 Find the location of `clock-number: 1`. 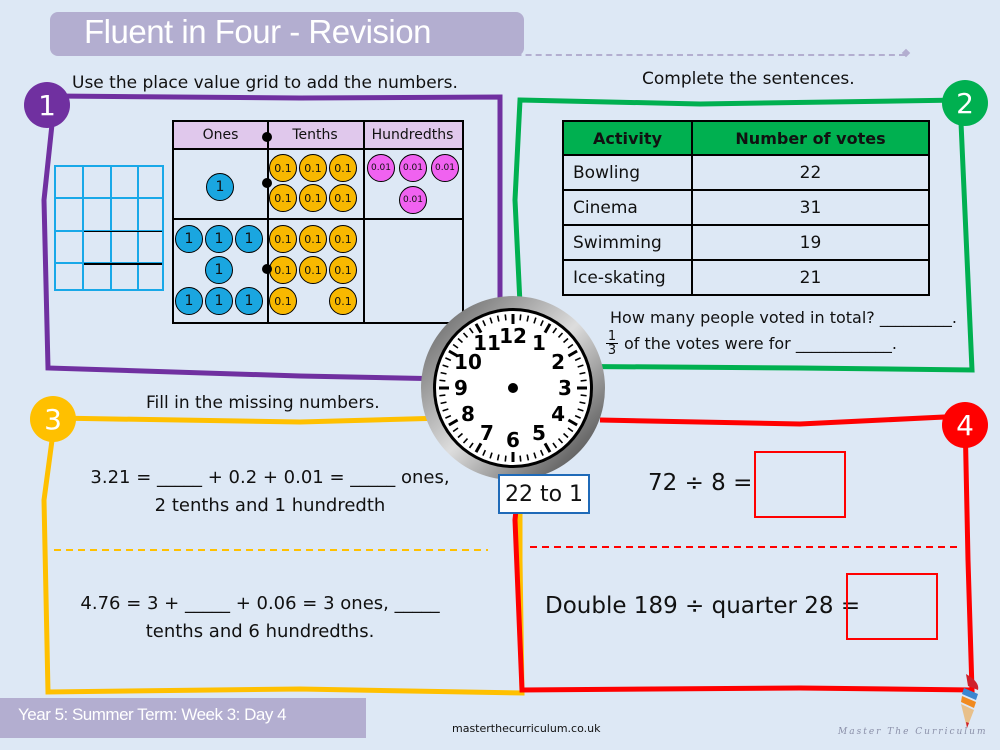

clock-number: 1 is located at coordinates (539, 343).